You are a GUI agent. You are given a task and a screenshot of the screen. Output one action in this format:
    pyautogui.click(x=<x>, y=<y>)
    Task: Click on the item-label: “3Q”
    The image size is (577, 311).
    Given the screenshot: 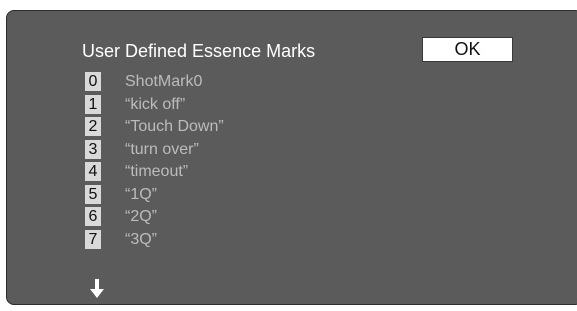 What is the action you would take?
    pyautogui.click(x=141, y=239)
    